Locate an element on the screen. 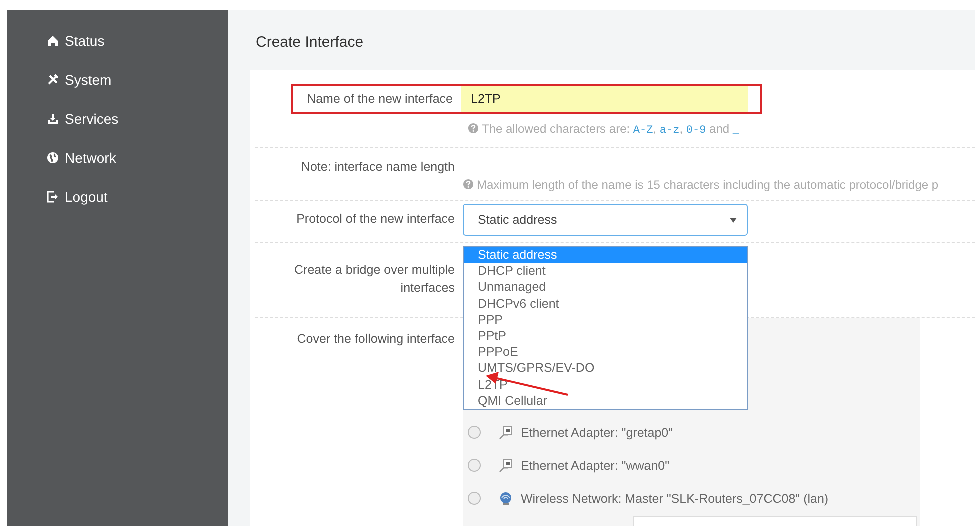  home-icon is located at coordinates (53, 40).